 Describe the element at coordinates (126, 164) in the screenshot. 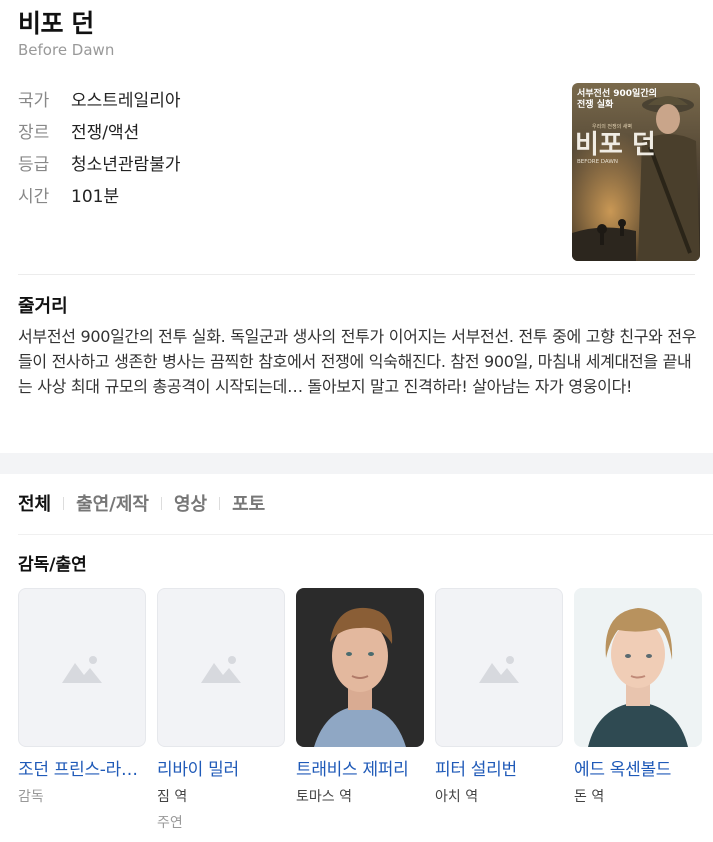

I see `info-value: 청소년관람불가` at that location.